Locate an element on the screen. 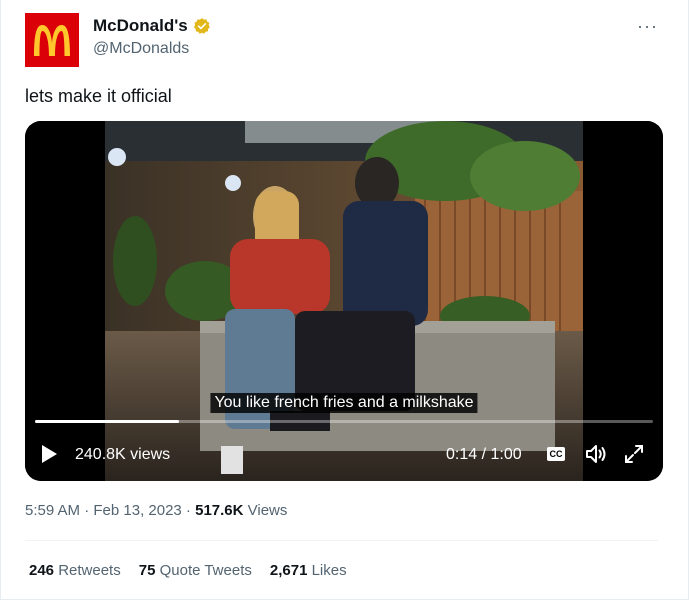 The height and width of the screenshot is (600, 689). verified-badge-icon is located at coordinates (201, 26).